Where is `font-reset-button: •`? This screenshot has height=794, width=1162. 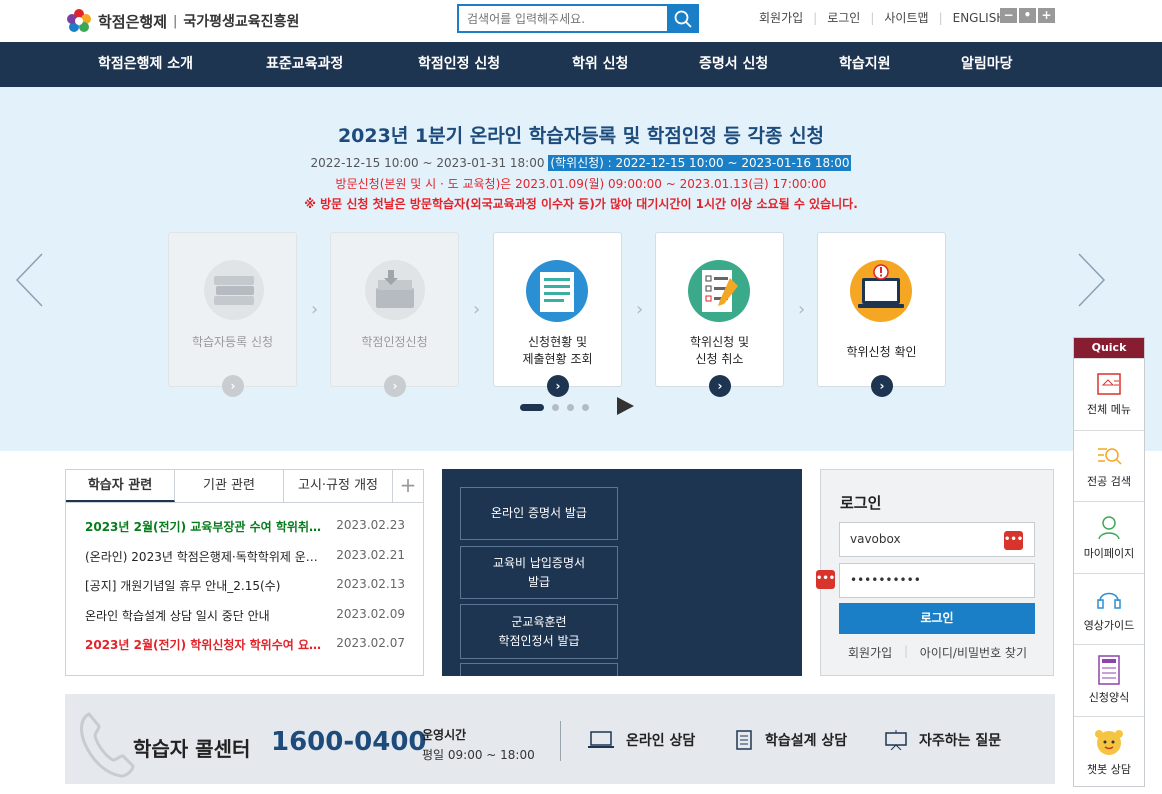
font-reset-button: • is located at coordinates (1027, 15).